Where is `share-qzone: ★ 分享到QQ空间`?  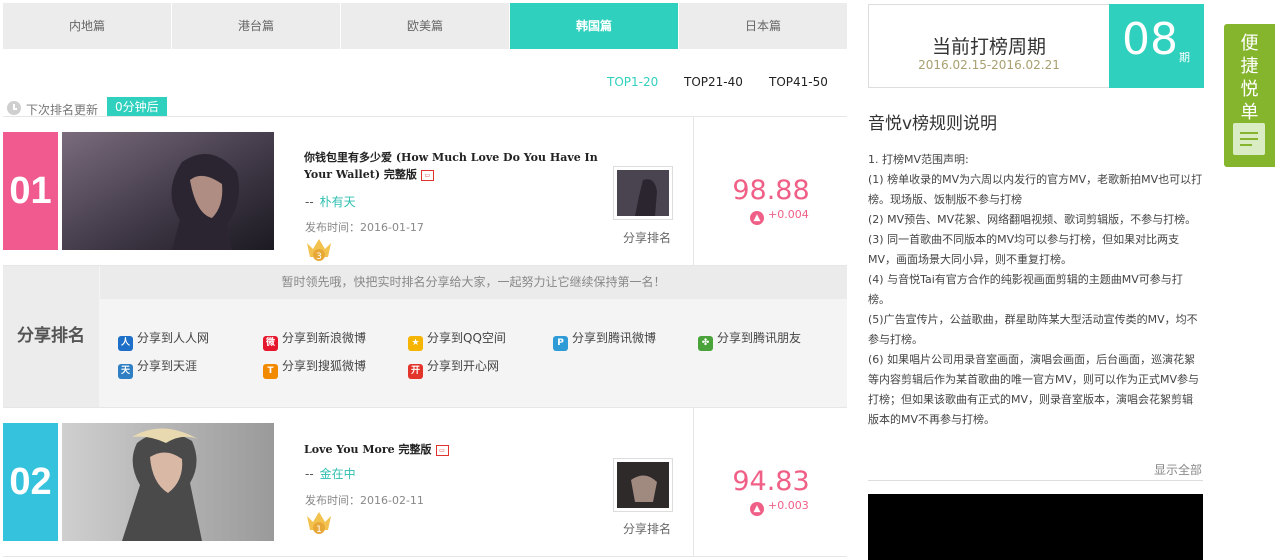
share-qzone: ★ 分享到QQ空间 is located at coordinates (457, 340).